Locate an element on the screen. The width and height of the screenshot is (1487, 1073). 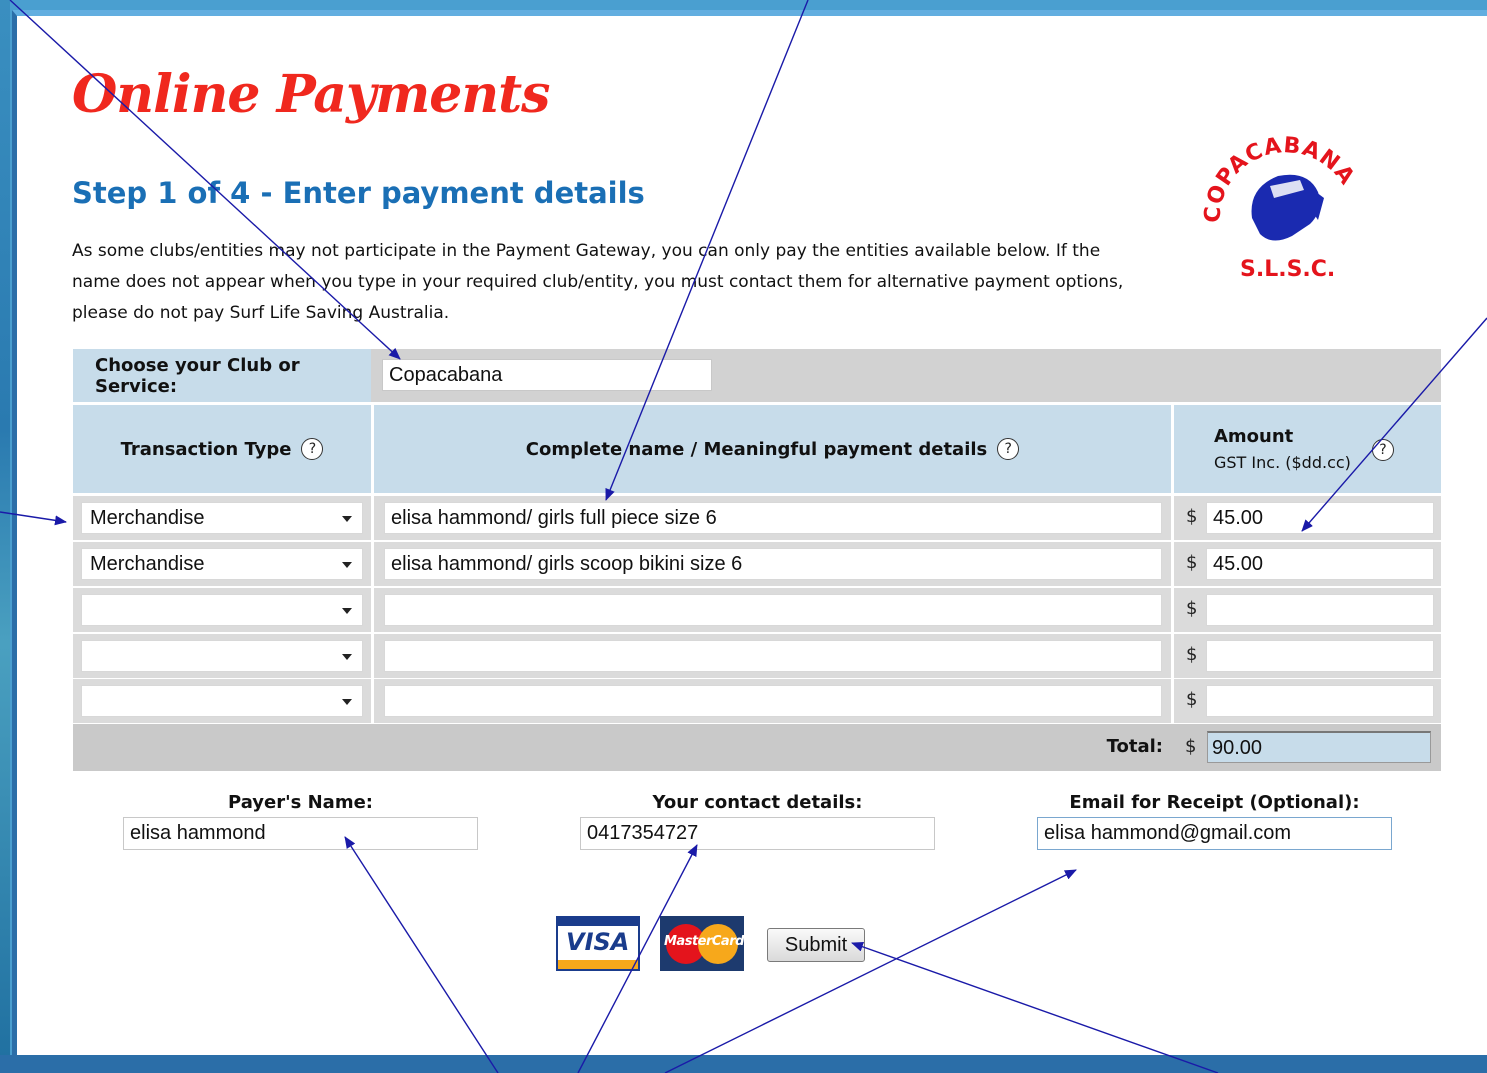
arrow-to-transaction-type is located at coordinates (33, 518).